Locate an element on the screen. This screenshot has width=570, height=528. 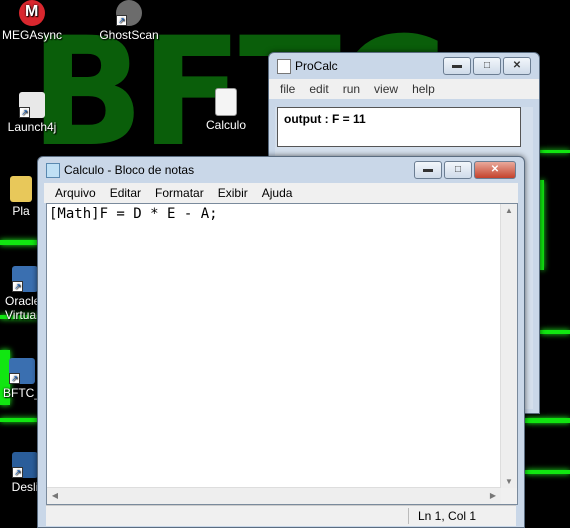
desktop-icon-label: Calculo is located at coordinates (226, 125).